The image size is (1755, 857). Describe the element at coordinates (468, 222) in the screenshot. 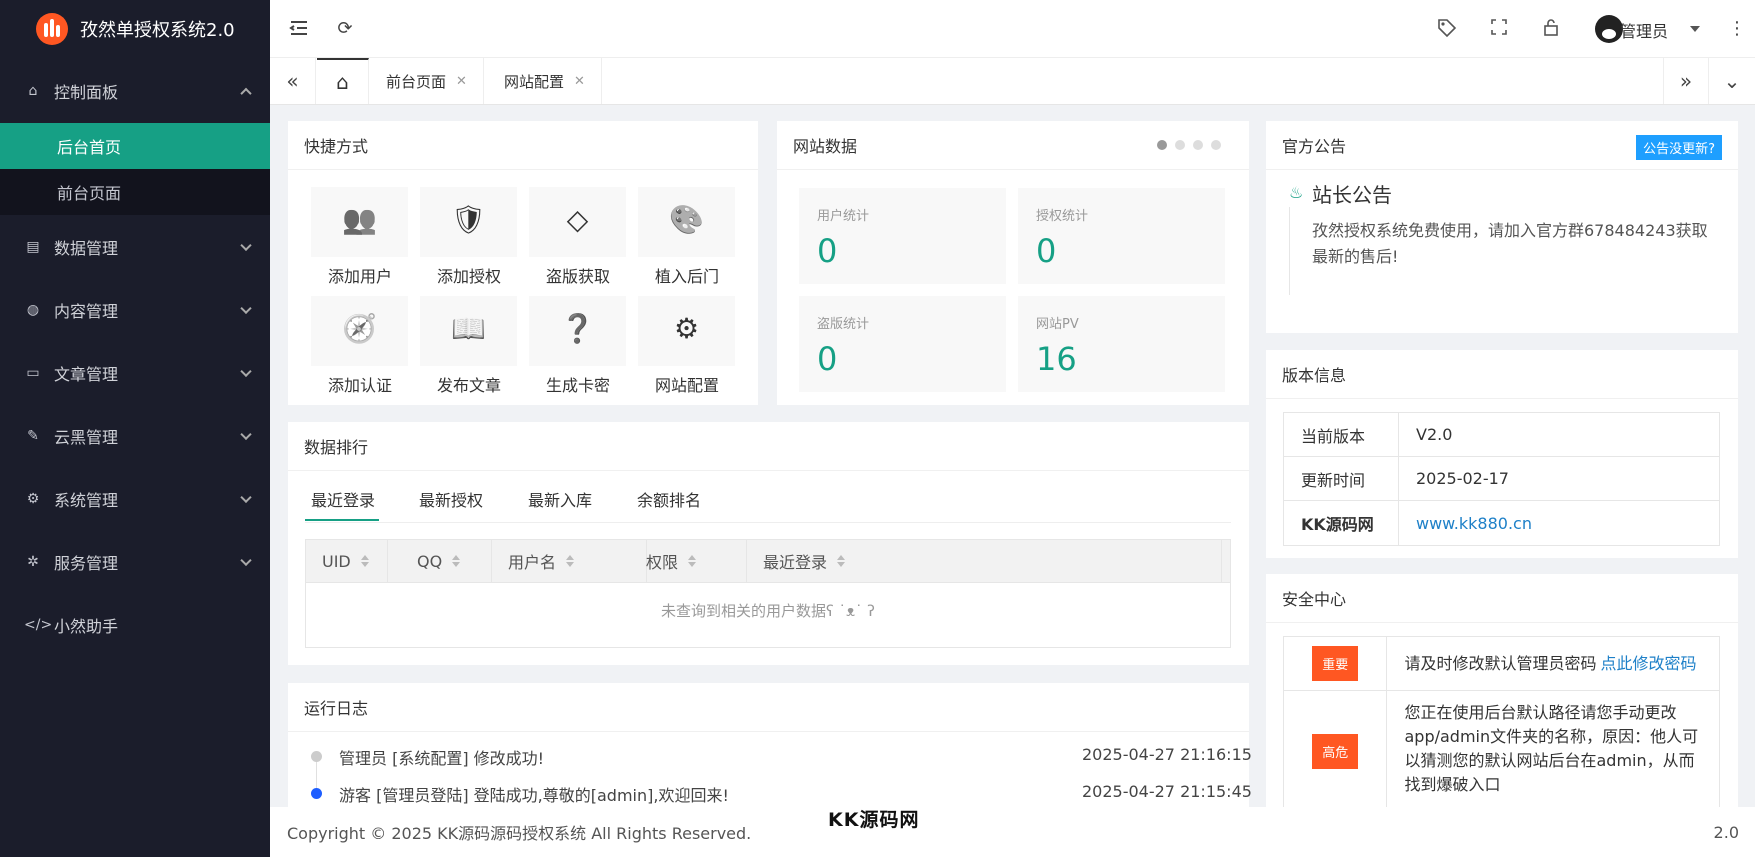

I see `shortcut-shield-check-tile: 🛡` at that location.